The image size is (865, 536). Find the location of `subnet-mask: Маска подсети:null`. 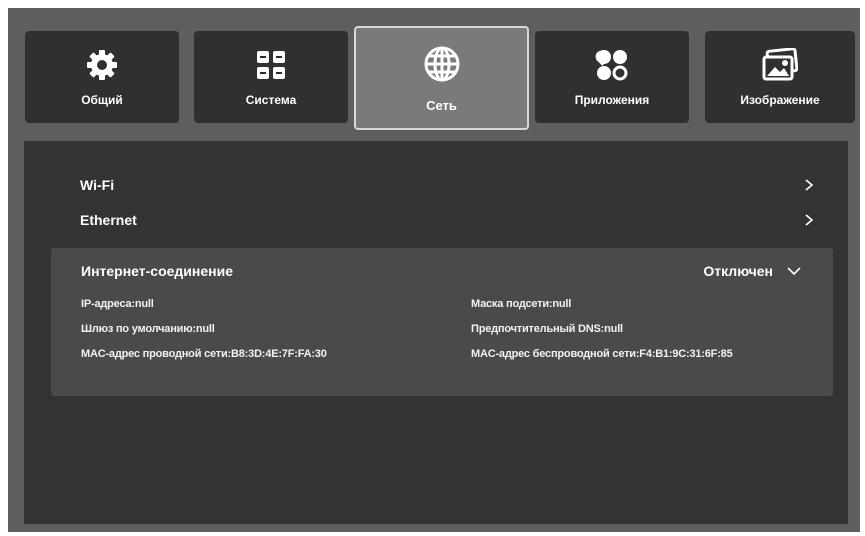

subnet-mask: Маска подсети:null is located at coordinates (521, 304).